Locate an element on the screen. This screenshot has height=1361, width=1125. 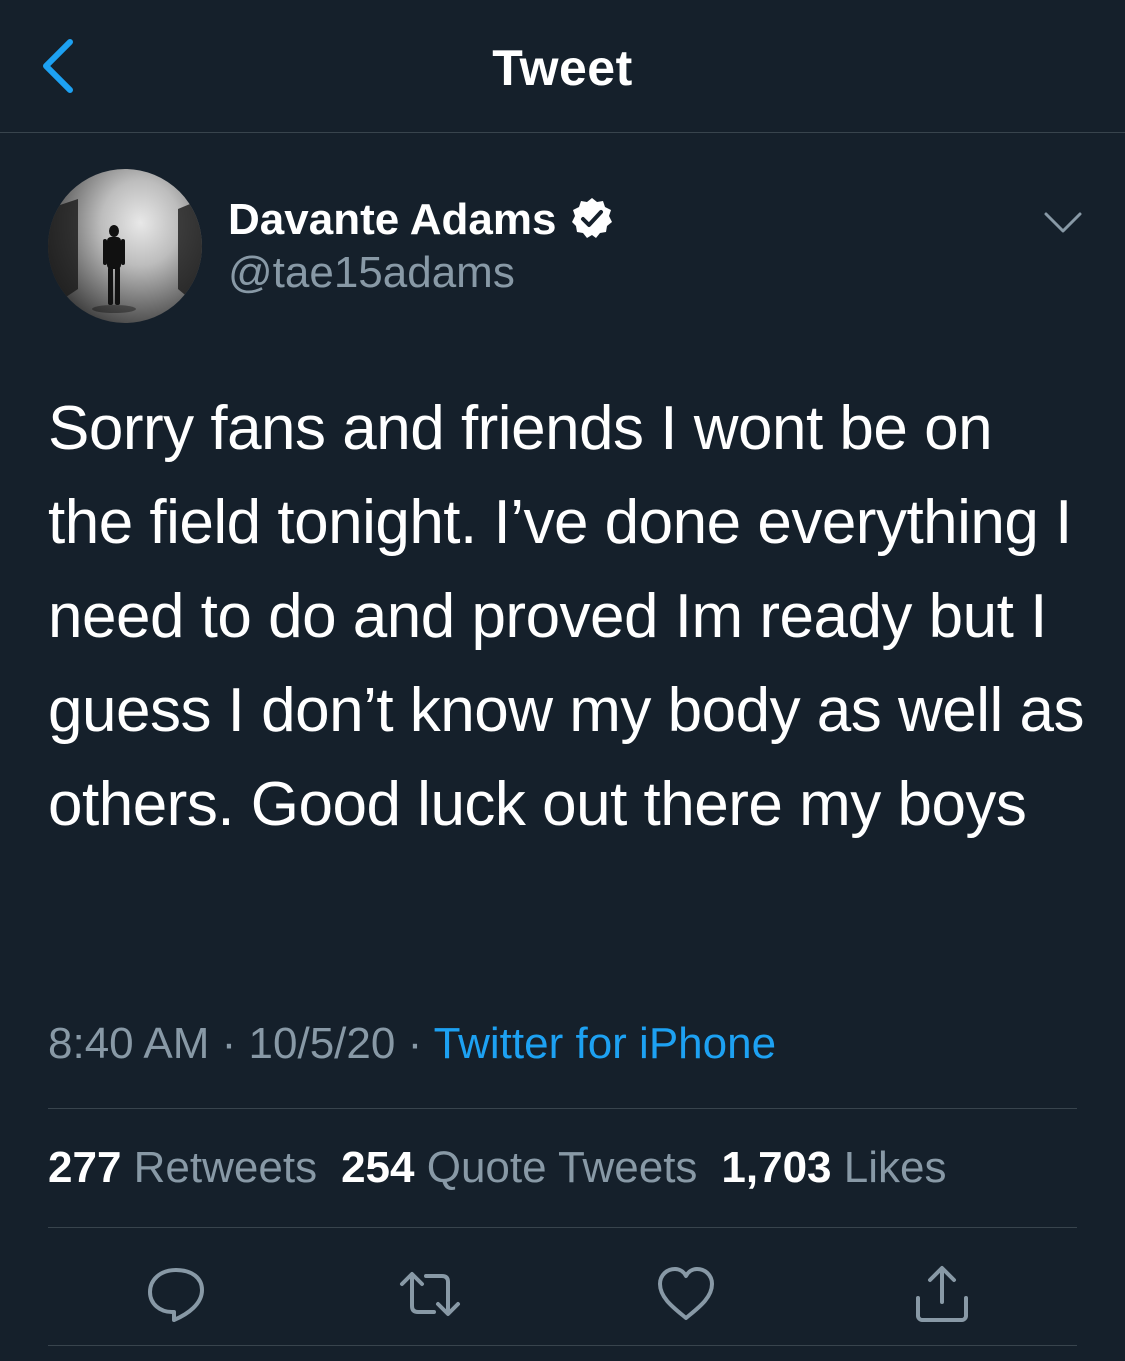
likes-stat: 1,703 Likes is located at coordinates (833, 1167).